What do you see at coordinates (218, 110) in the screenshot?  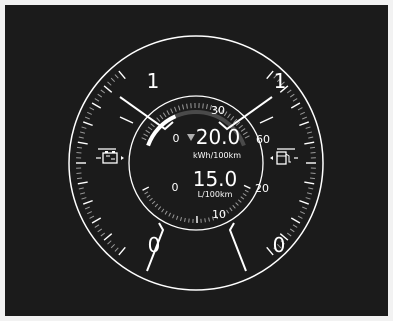 I see `electric-scale-mid: 30` at bounding box center [218, 110].